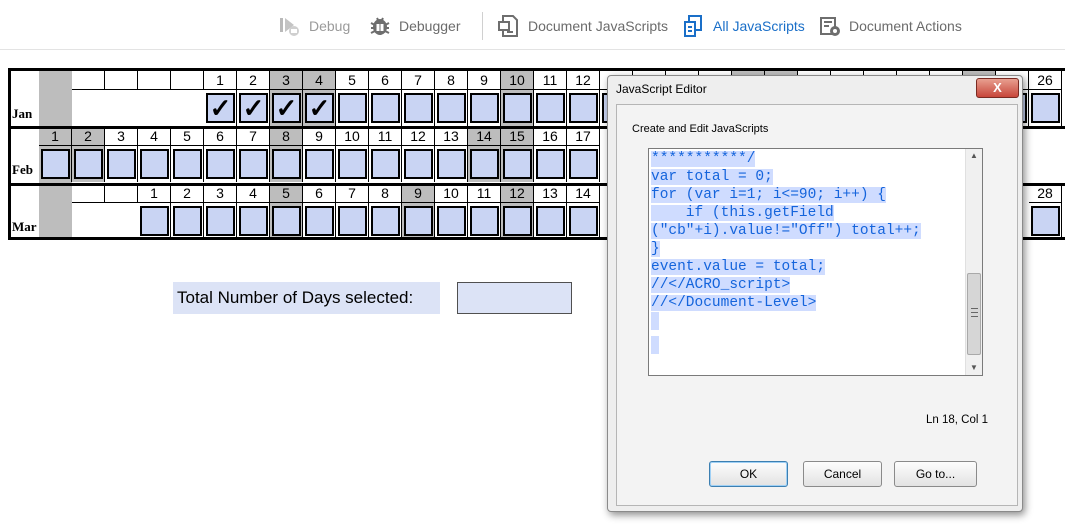 This screenshot has width=1065, height=532. What do you see at coordinates (514, 298) in the screenshot?
I see `total-days-field` at bounding box center [514, 298].